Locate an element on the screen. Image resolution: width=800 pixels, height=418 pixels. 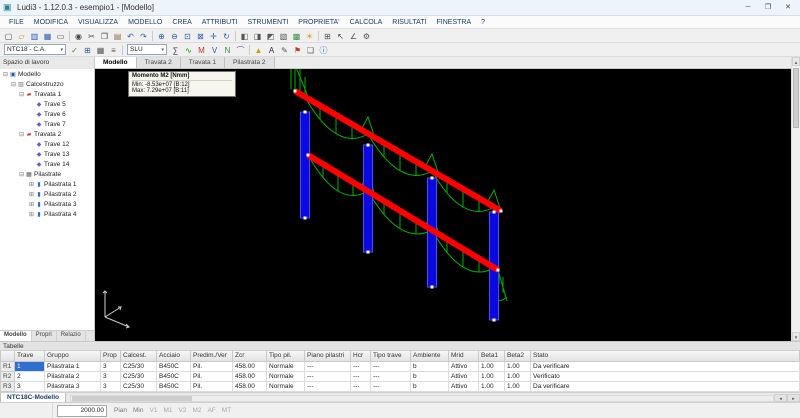
col-header: Stato is located at coordinates (665, 356).